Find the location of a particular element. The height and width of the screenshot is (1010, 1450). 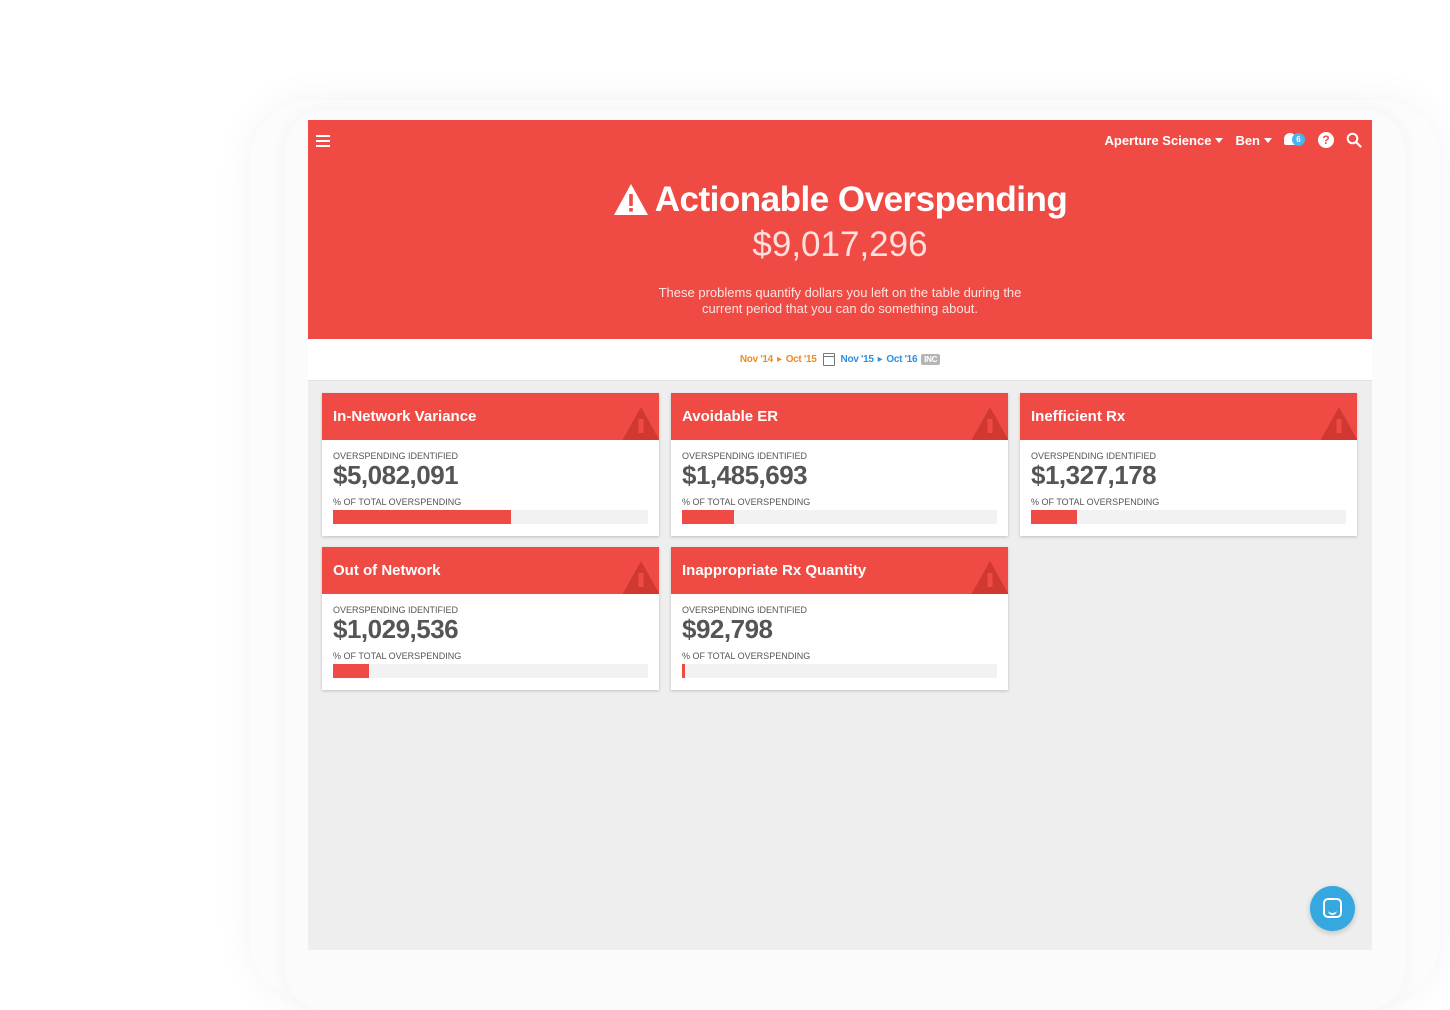

cur-period-arrow: ▸ is located at coordinates (880, 359).